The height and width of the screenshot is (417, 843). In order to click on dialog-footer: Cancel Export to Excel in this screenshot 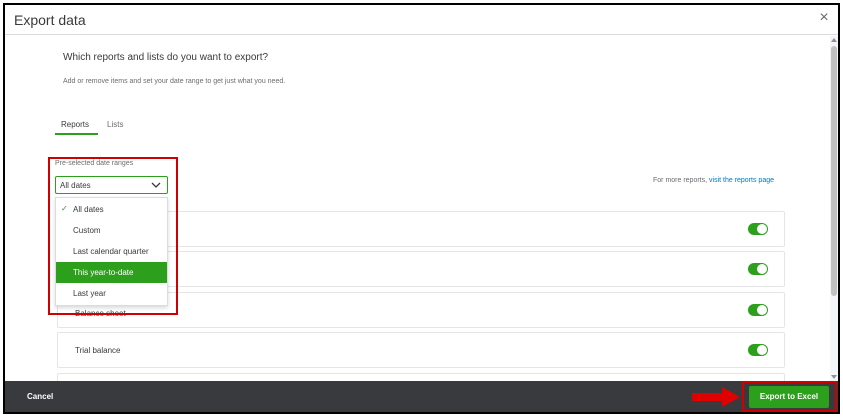, I will do `click(421, 396)`.